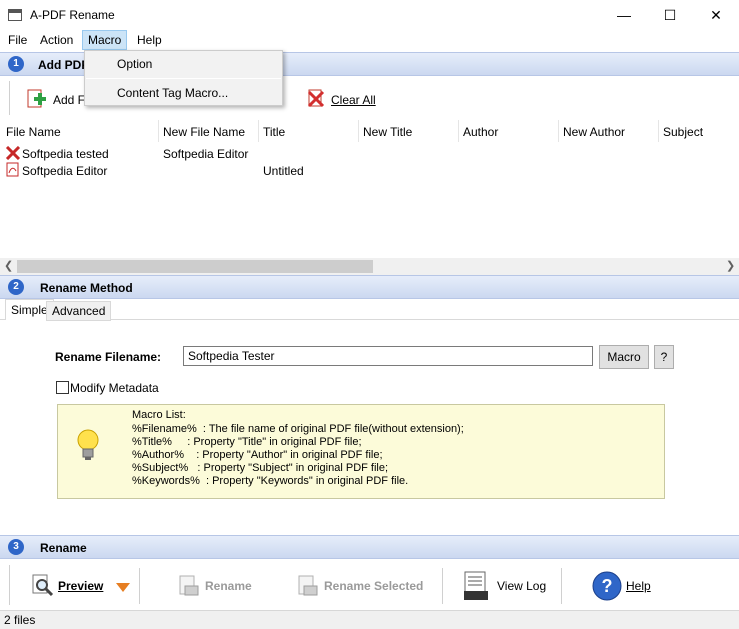 The image size is (739, 629). Describe the element at coordinates (476, 586) in the screenshot. I see `view-log-icon` at that location.